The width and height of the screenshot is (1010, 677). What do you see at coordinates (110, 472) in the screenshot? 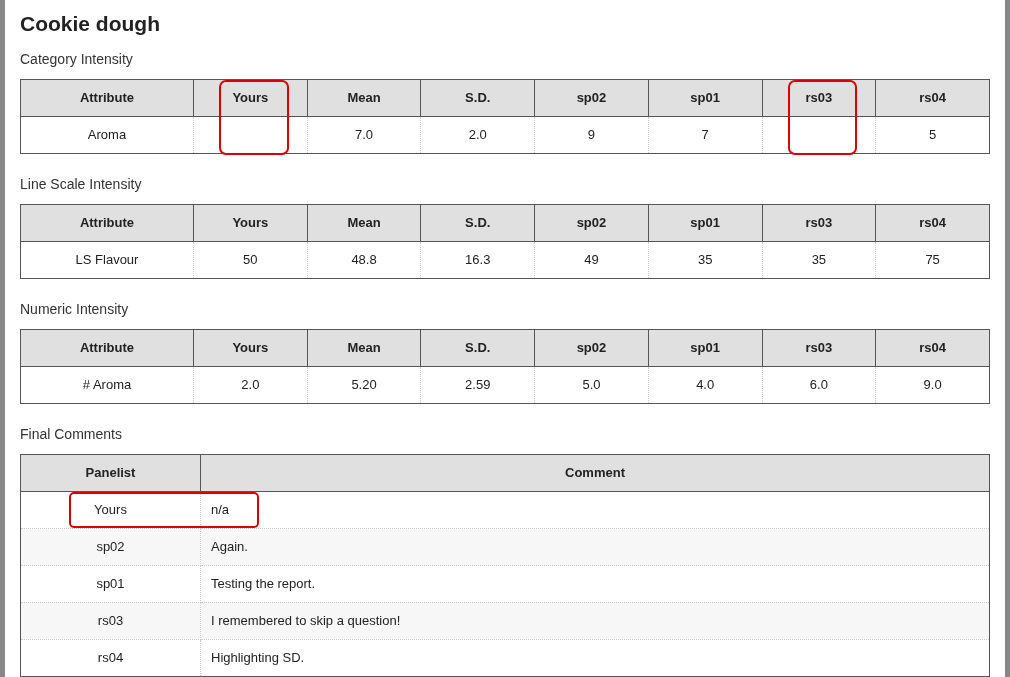
I see `column-header: Panelist` at bounding box center [110, 472].